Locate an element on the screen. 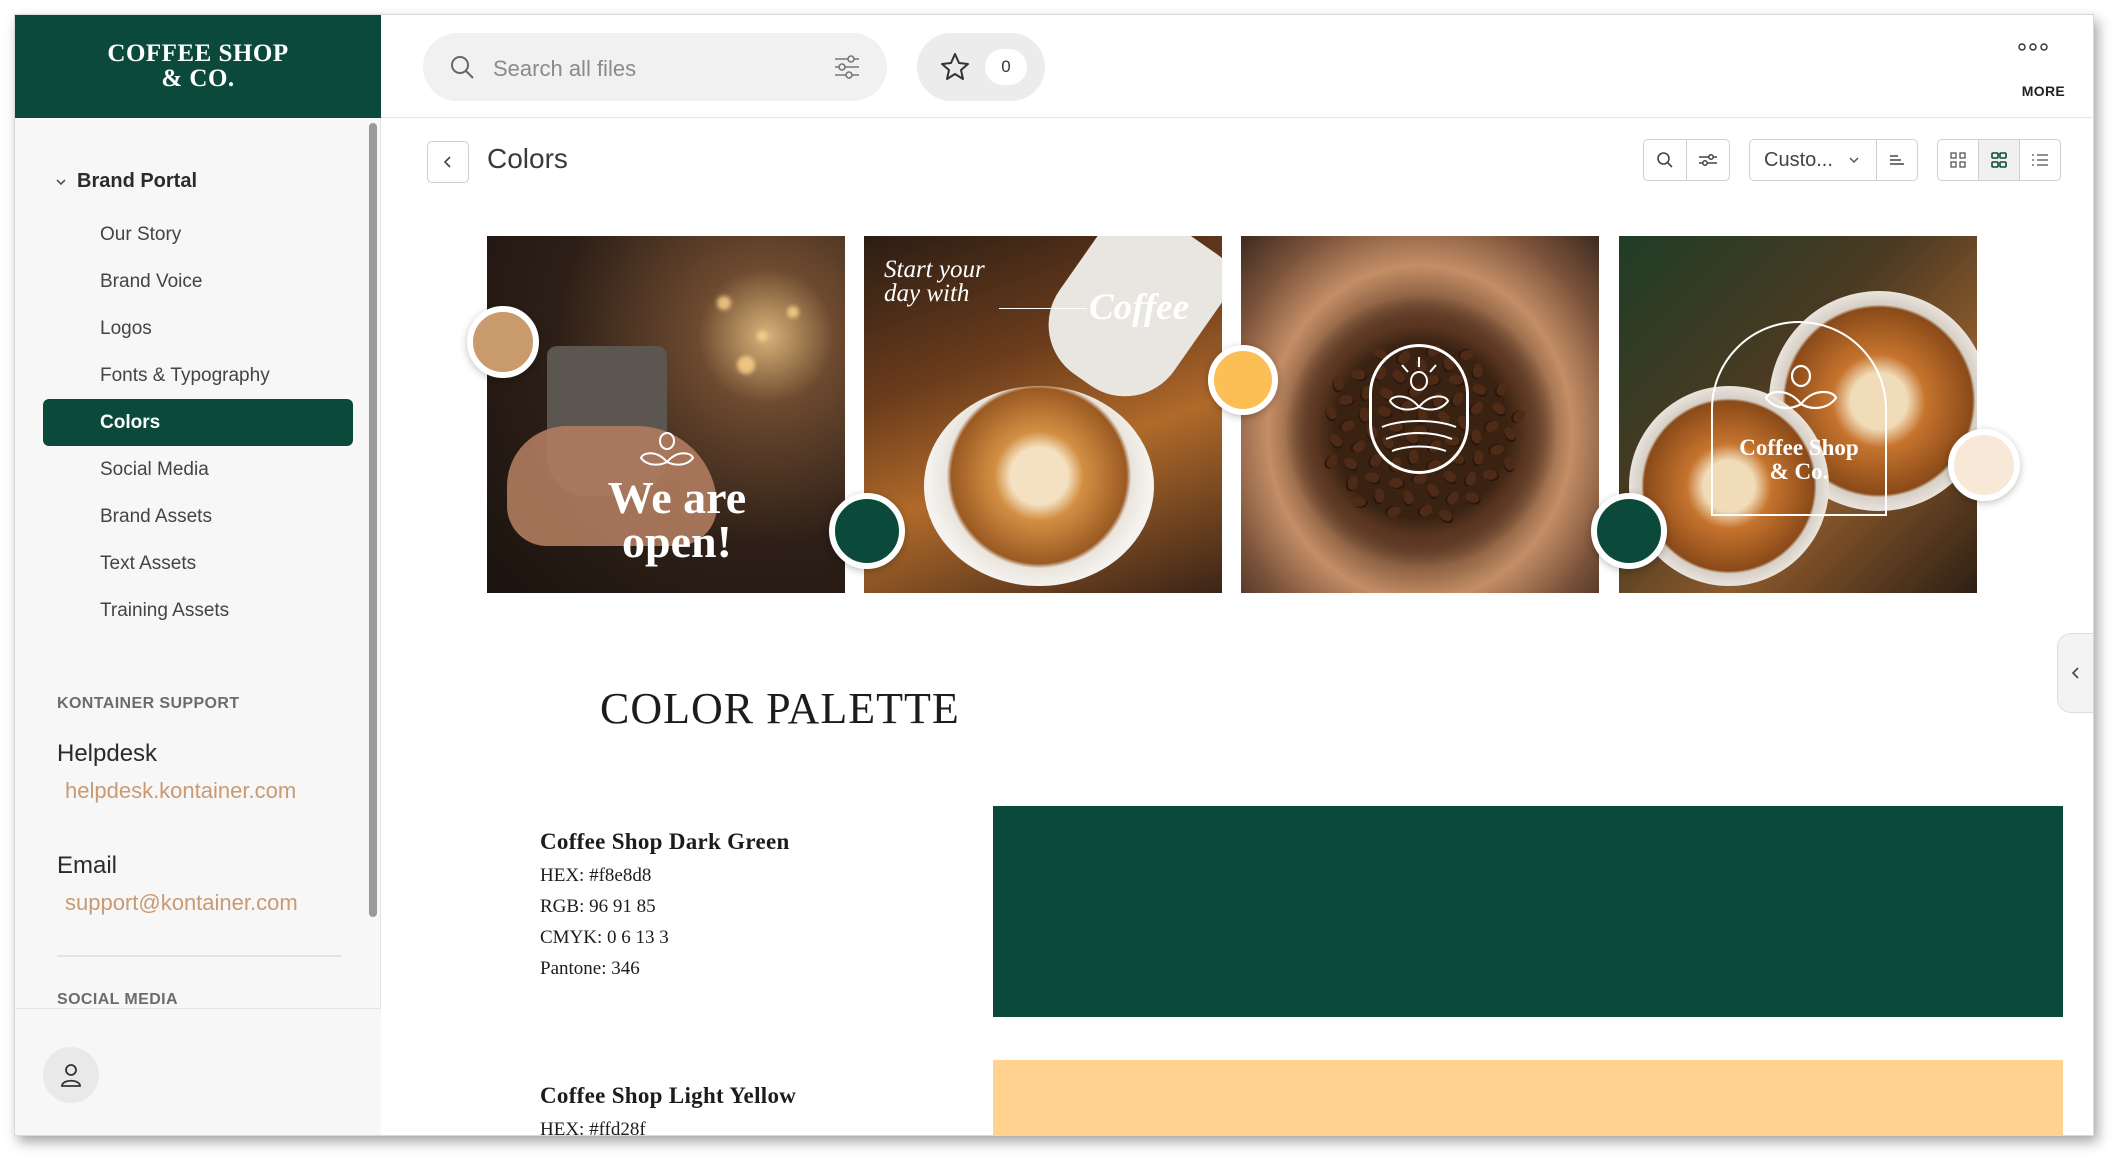 Image resolution: width=2122 pixels, height=1164 pixels. favorites-count: 0 is located at coordinates (1006, 67).